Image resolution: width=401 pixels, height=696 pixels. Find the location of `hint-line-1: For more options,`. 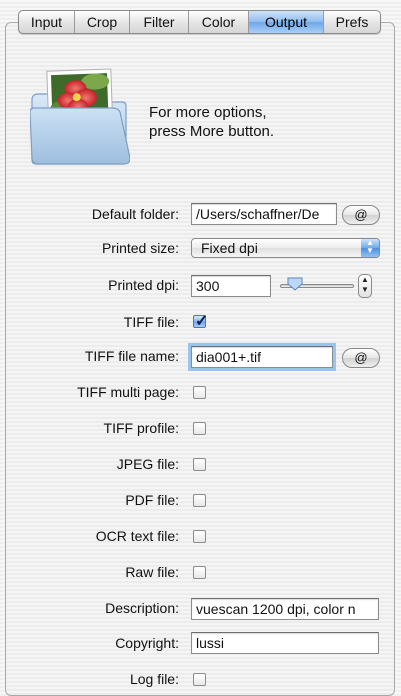

hint-line-1: For more options, is located at coordinates (208, 112).